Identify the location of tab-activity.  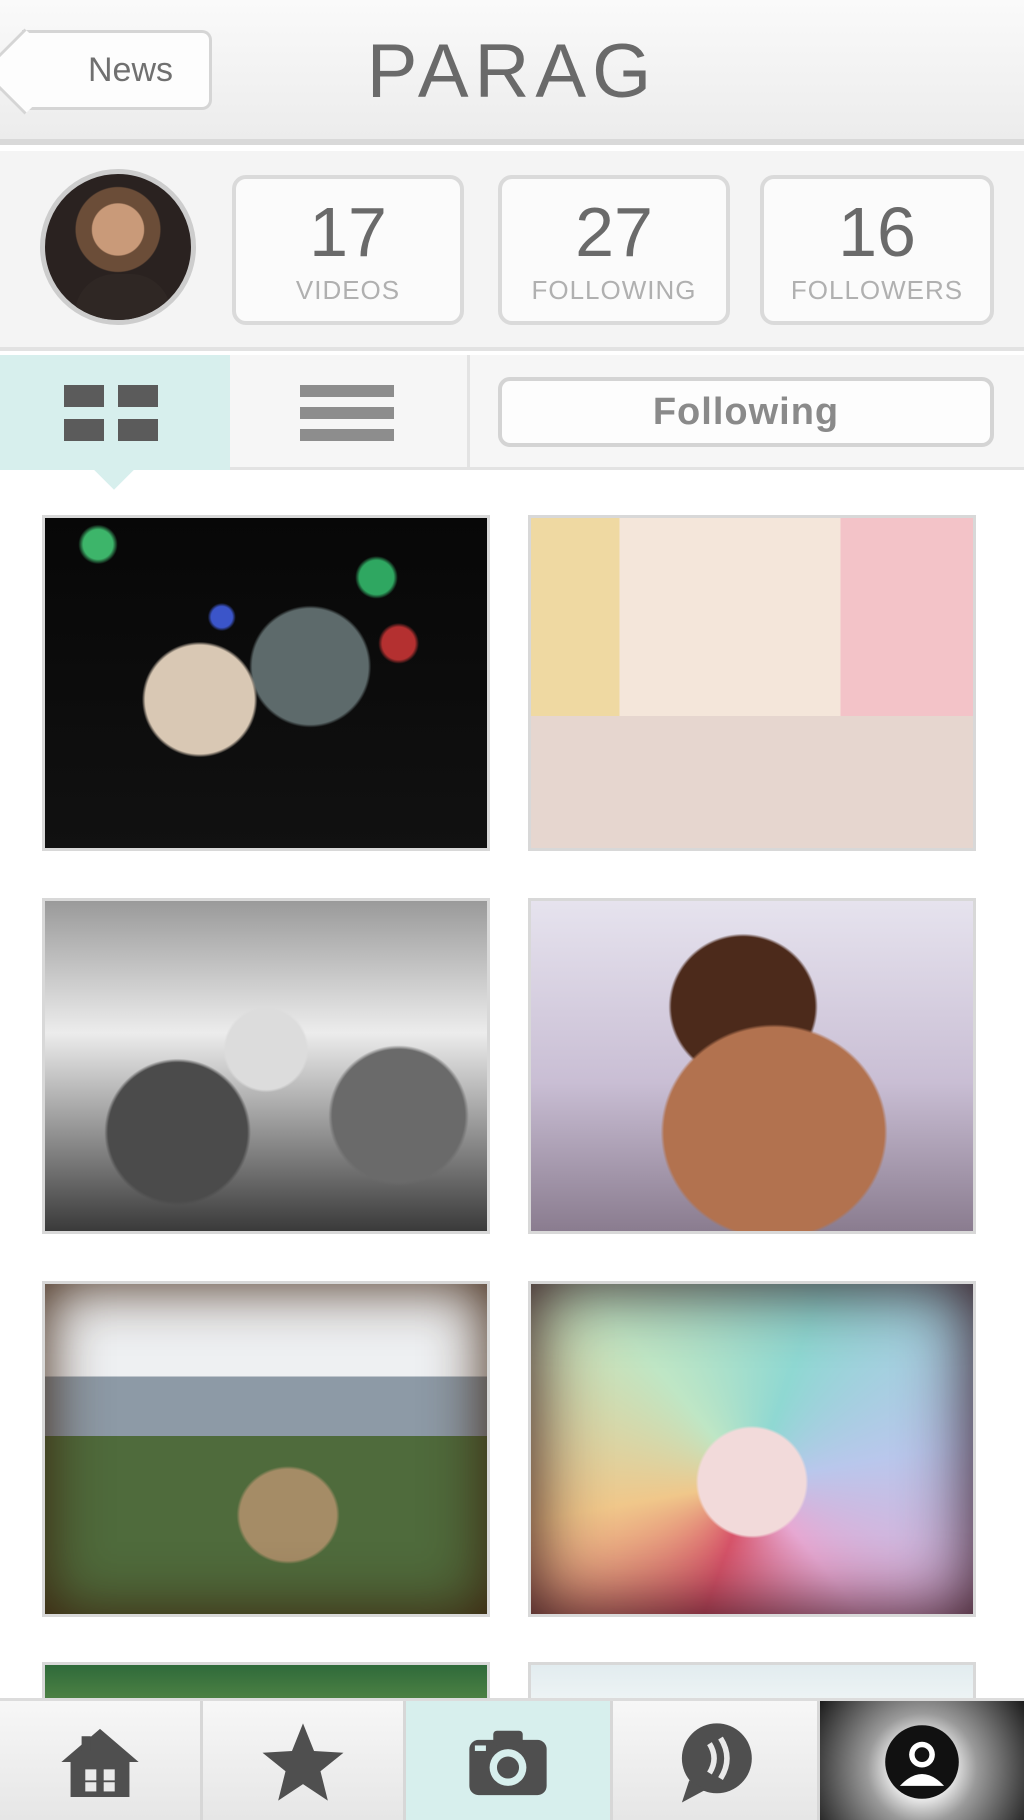
(716, 1760).